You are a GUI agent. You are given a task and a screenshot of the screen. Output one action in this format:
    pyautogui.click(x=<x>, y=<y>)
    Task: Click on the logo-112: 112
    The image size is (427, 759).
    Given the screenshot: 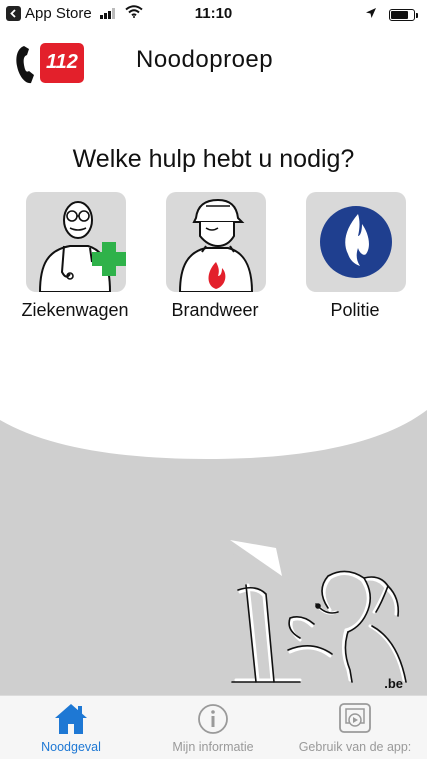 What is the action you would take?
    pyautogui.click(x=50, y=63)
    